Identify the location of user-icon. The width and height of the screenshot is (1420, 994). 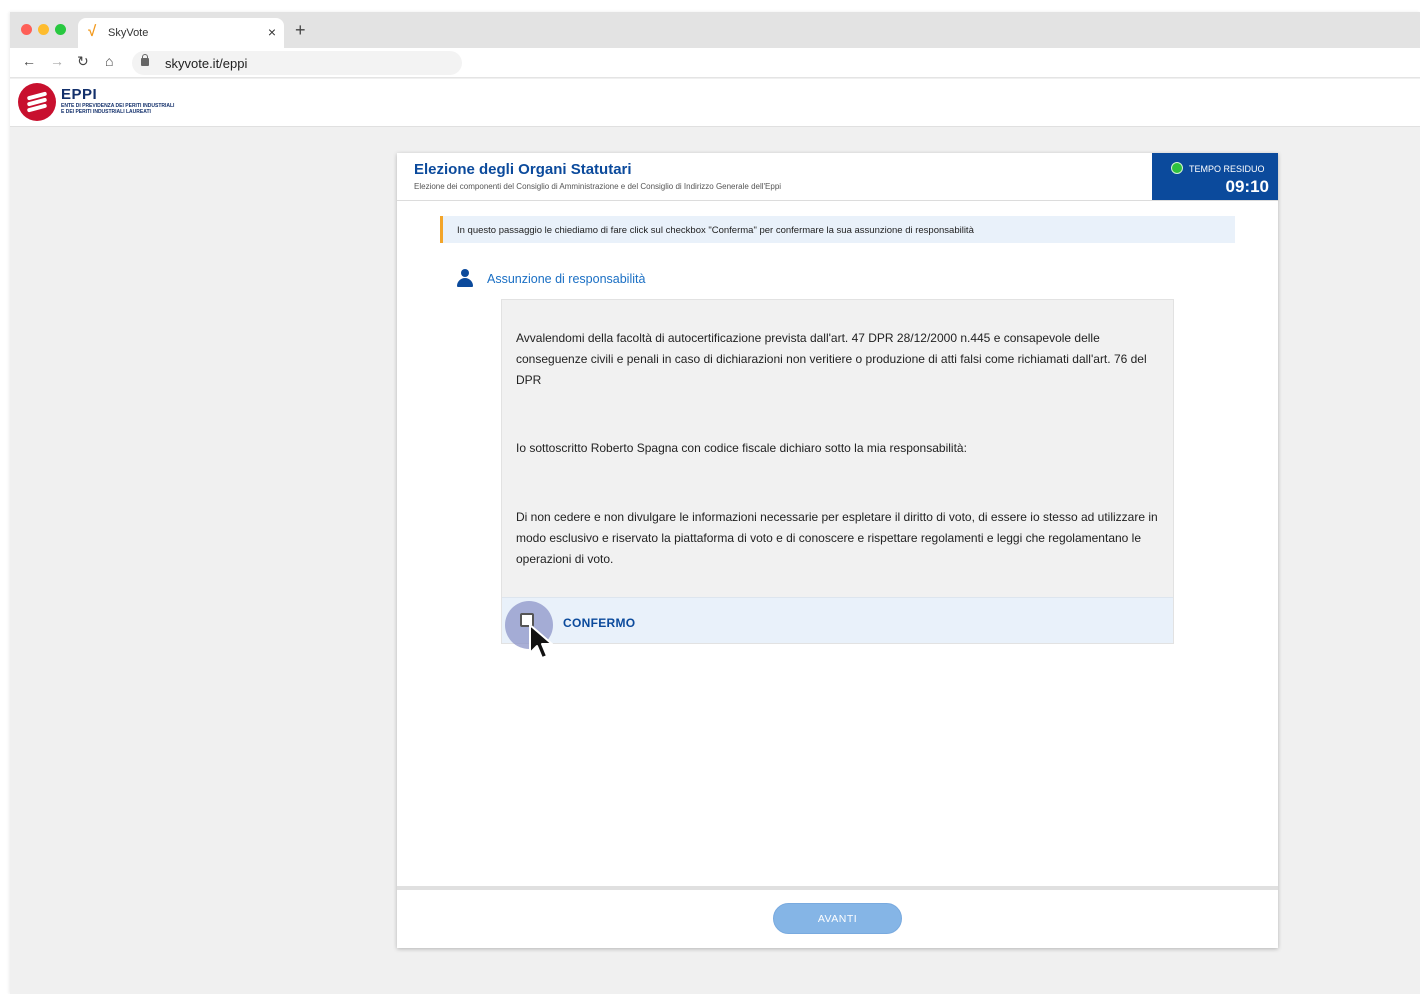
(465, 278).